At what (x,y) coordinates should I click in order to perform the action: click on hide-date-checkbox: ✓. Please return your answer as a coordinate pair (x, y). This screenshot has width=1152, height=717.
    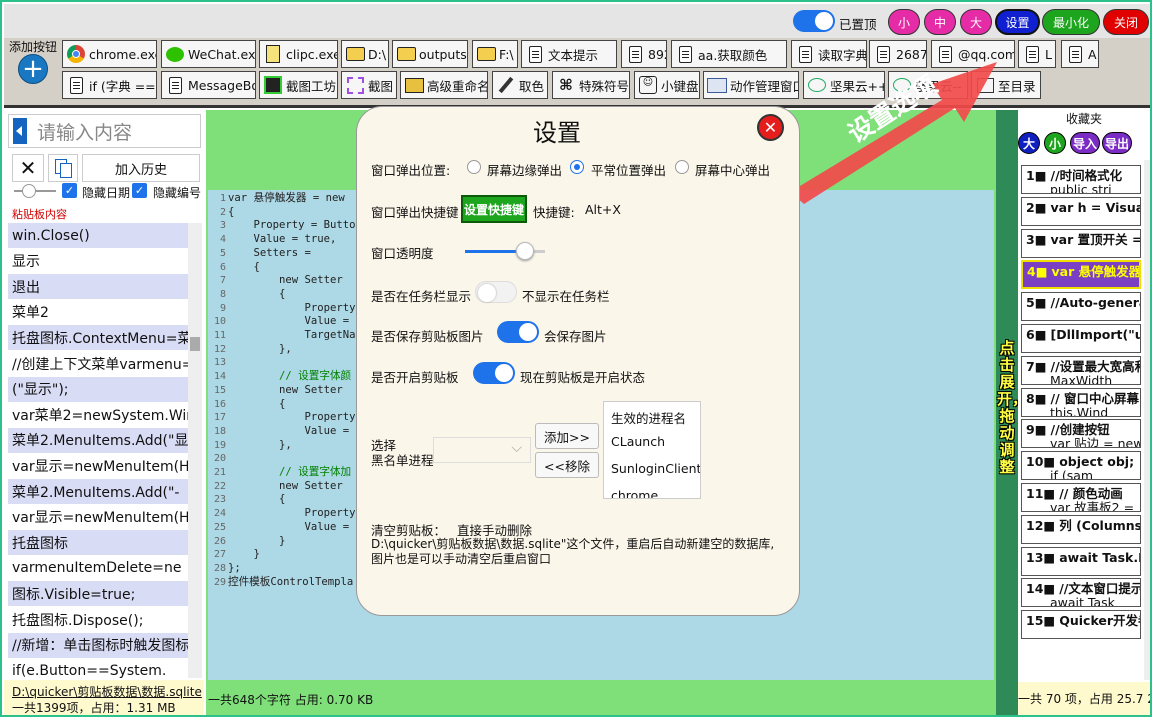
    Looking at the image, I should click on (69, 190).